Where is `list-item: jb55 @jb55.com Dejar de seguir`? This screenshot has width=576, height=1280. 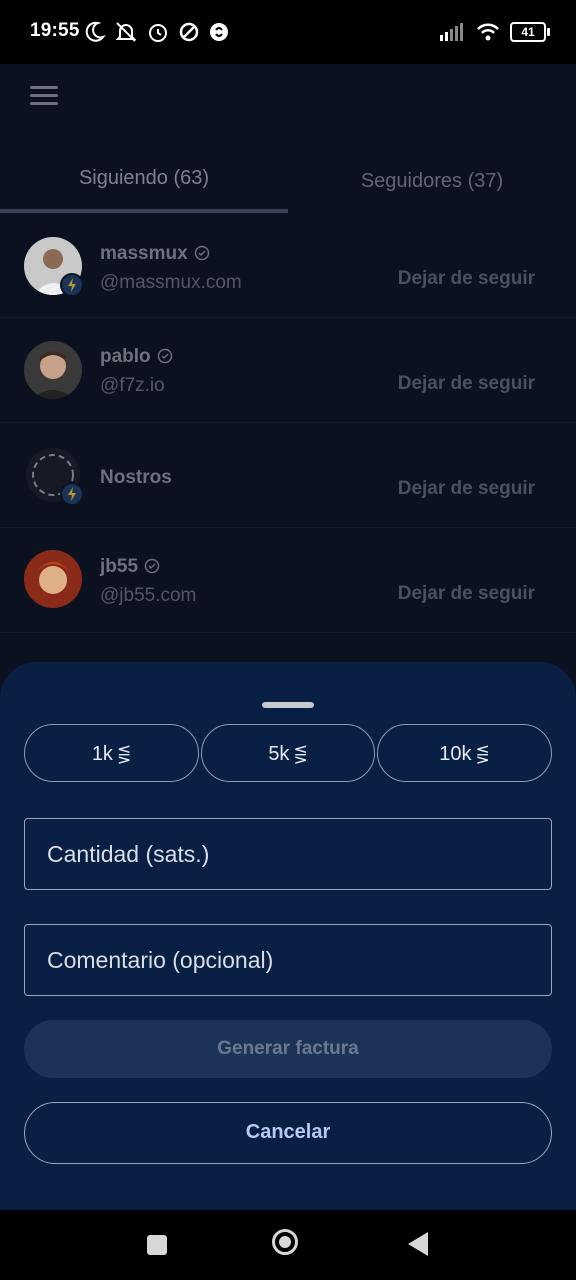 list-item: jb55 @jb55.com Dejar de seguir is located at coordinates (288, 580).